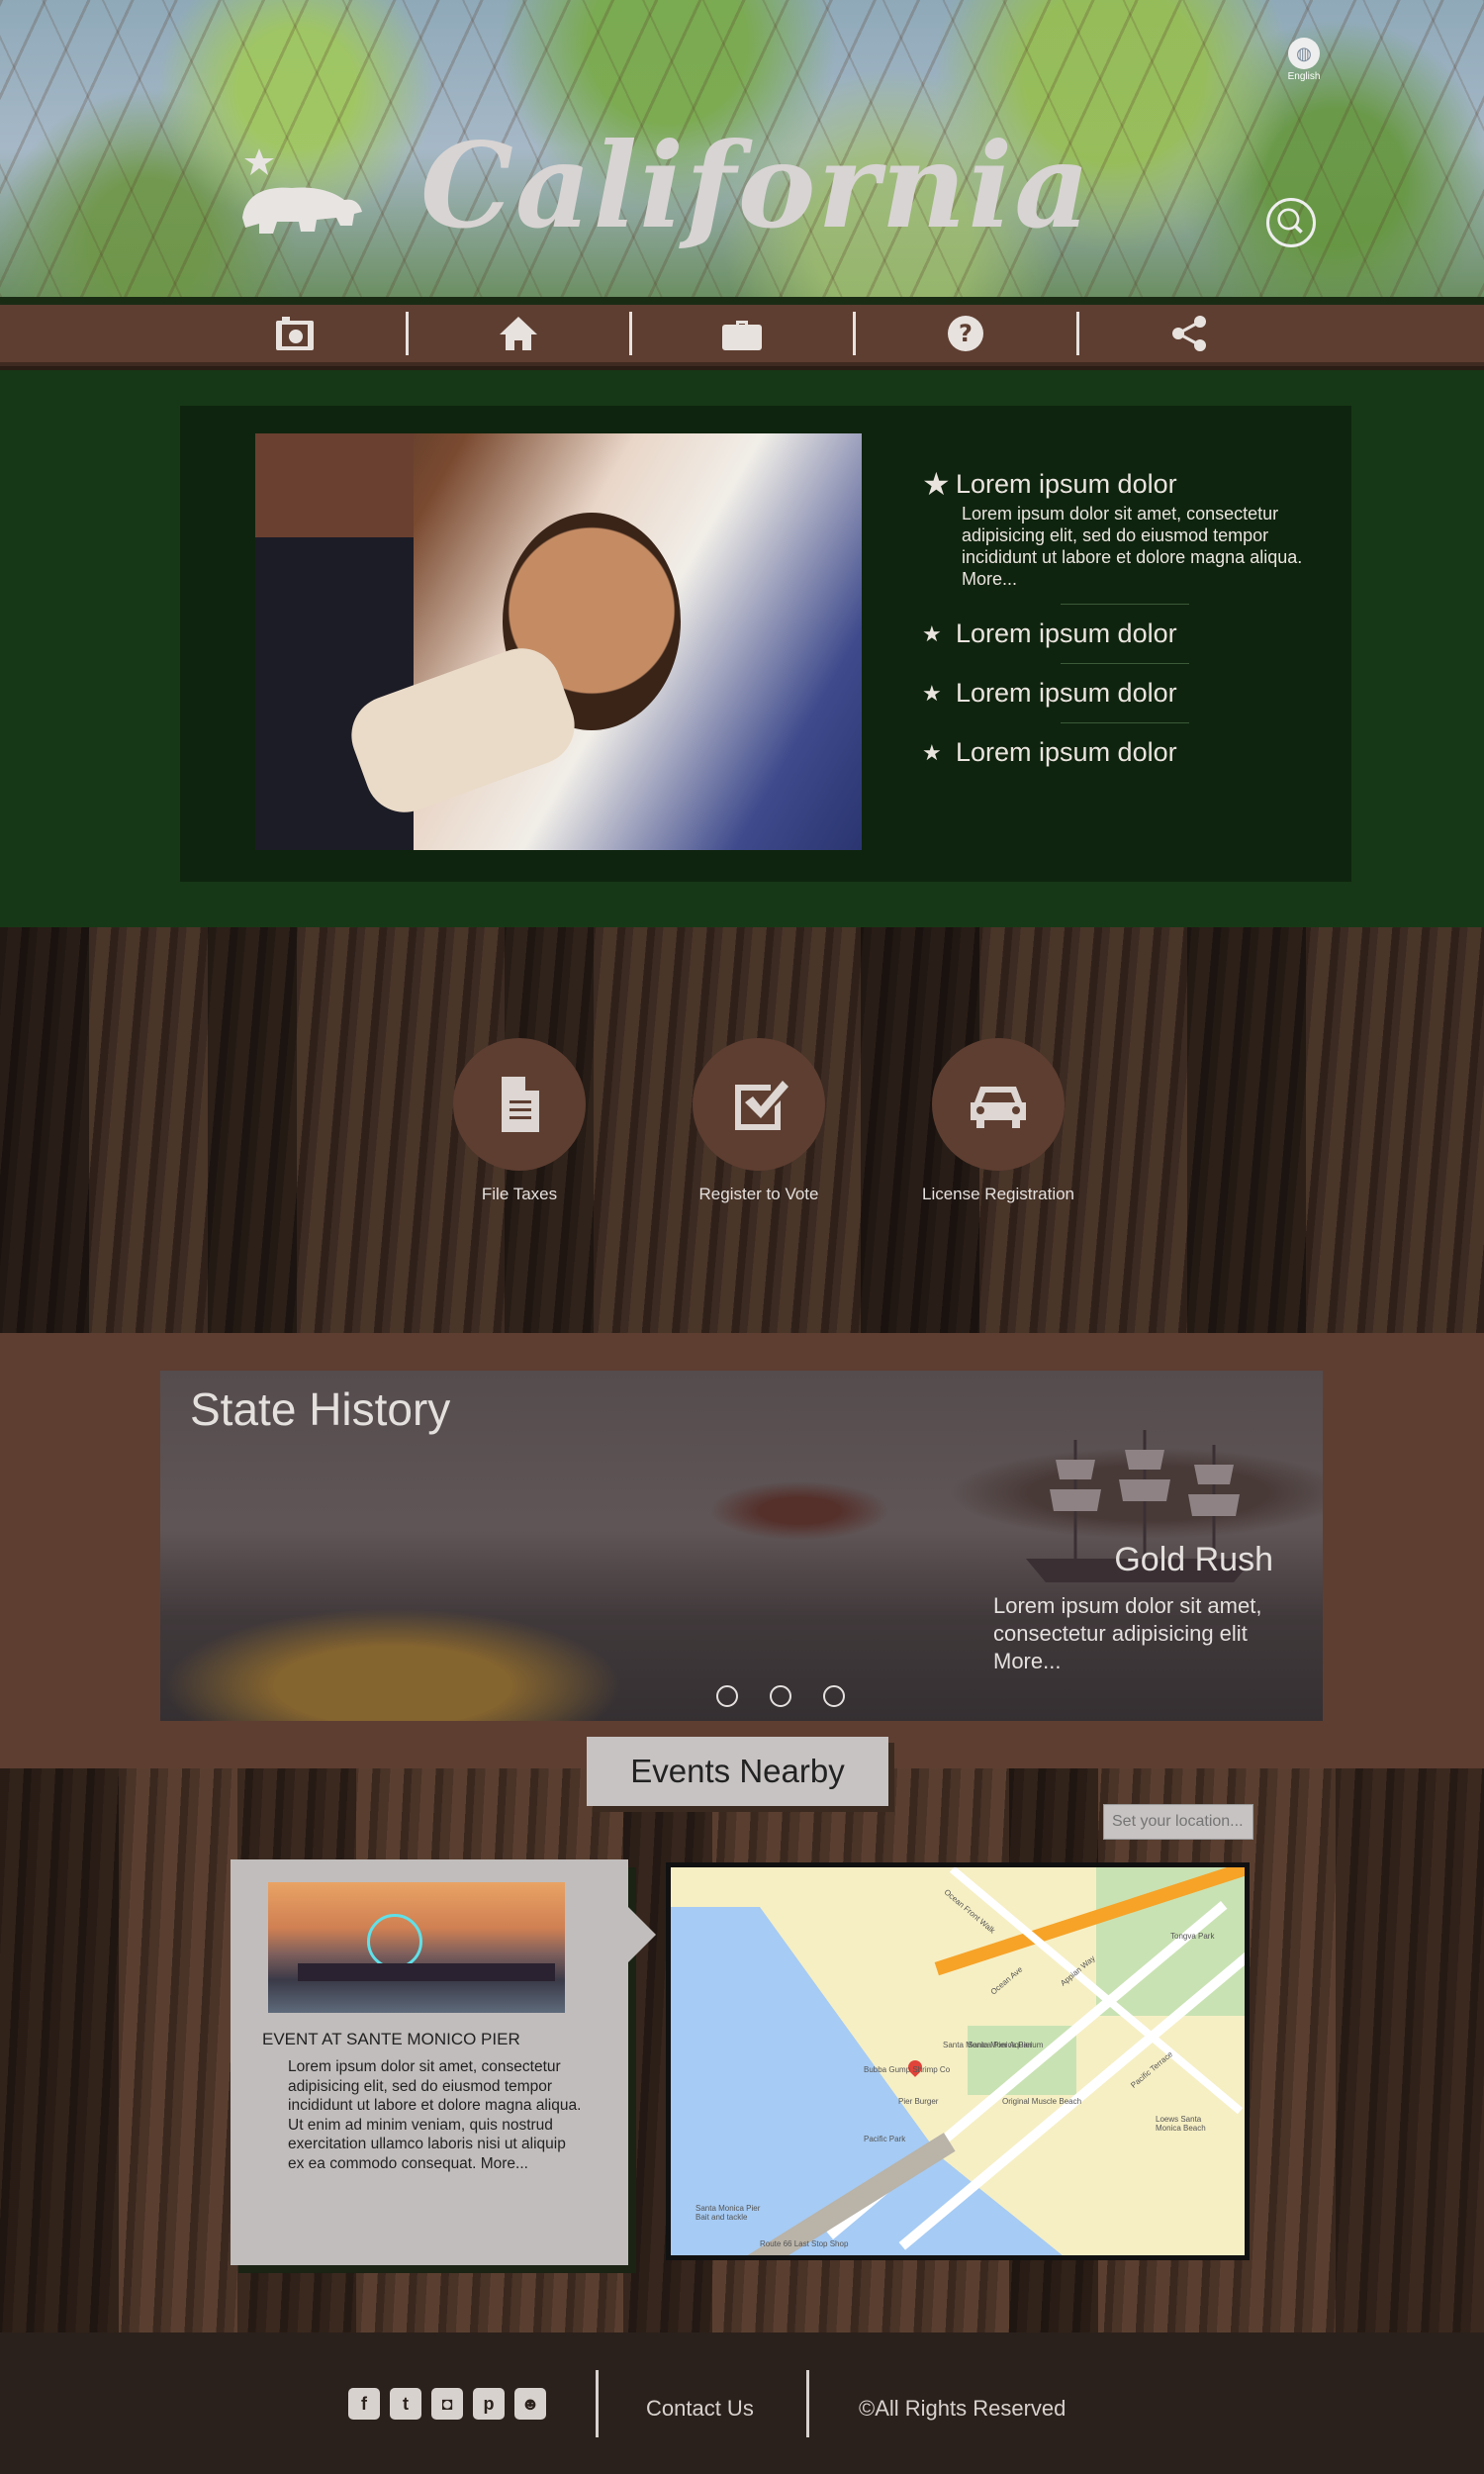  I want to click on section-title: State History, so click(320, 1409).